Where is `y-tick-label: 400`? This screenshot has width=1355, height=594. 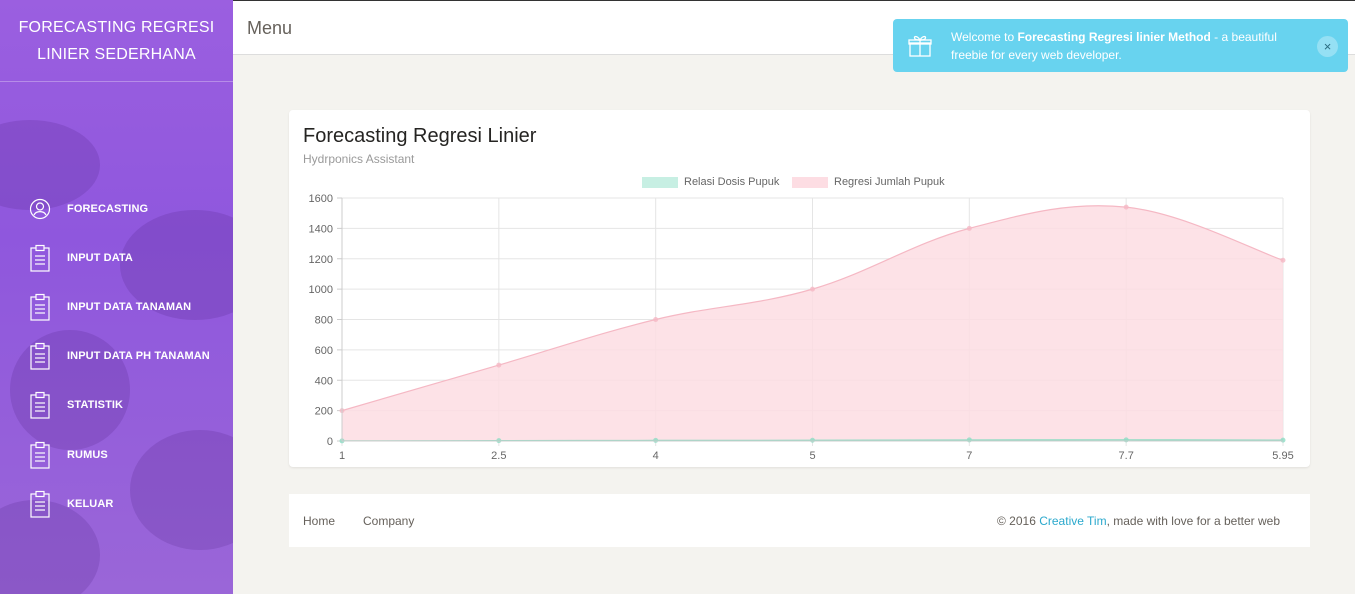
y-tick-label: 400 is located at coordinates (324, 381).